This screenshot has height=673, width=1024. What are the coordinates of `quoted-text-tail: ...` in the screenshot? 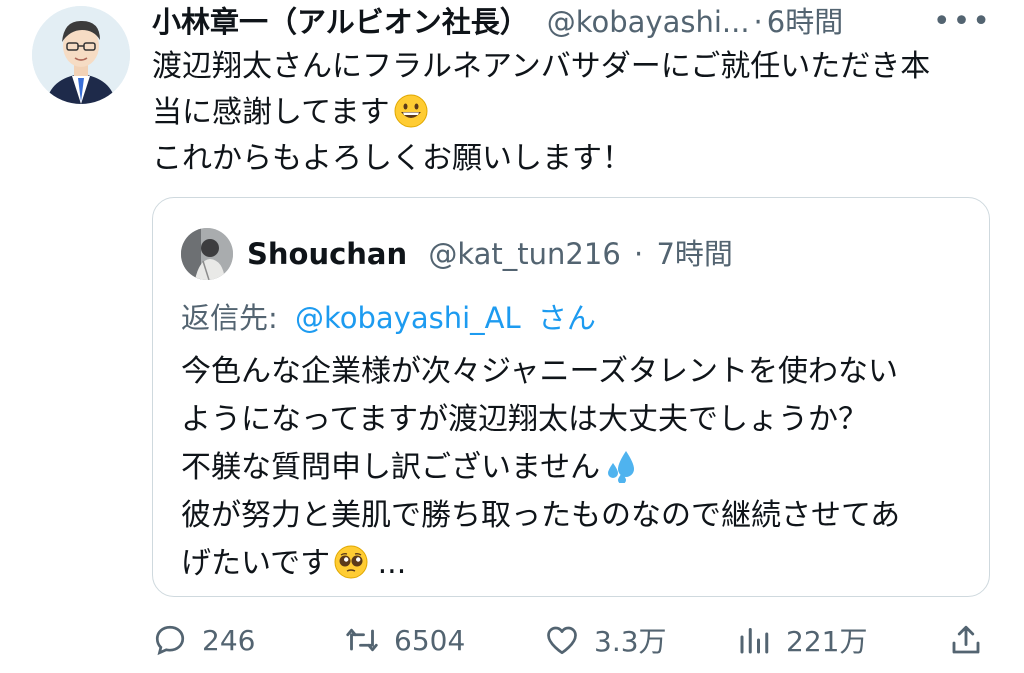 It's located at (387, 563).